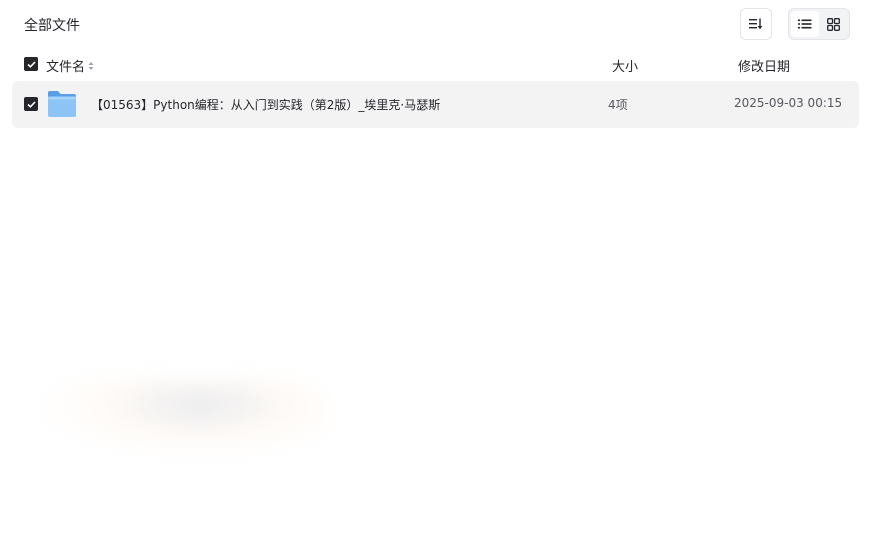 The height and width of the screenshot is (538, 874). I want to click on select-all-checkbox, so click(31, 64).